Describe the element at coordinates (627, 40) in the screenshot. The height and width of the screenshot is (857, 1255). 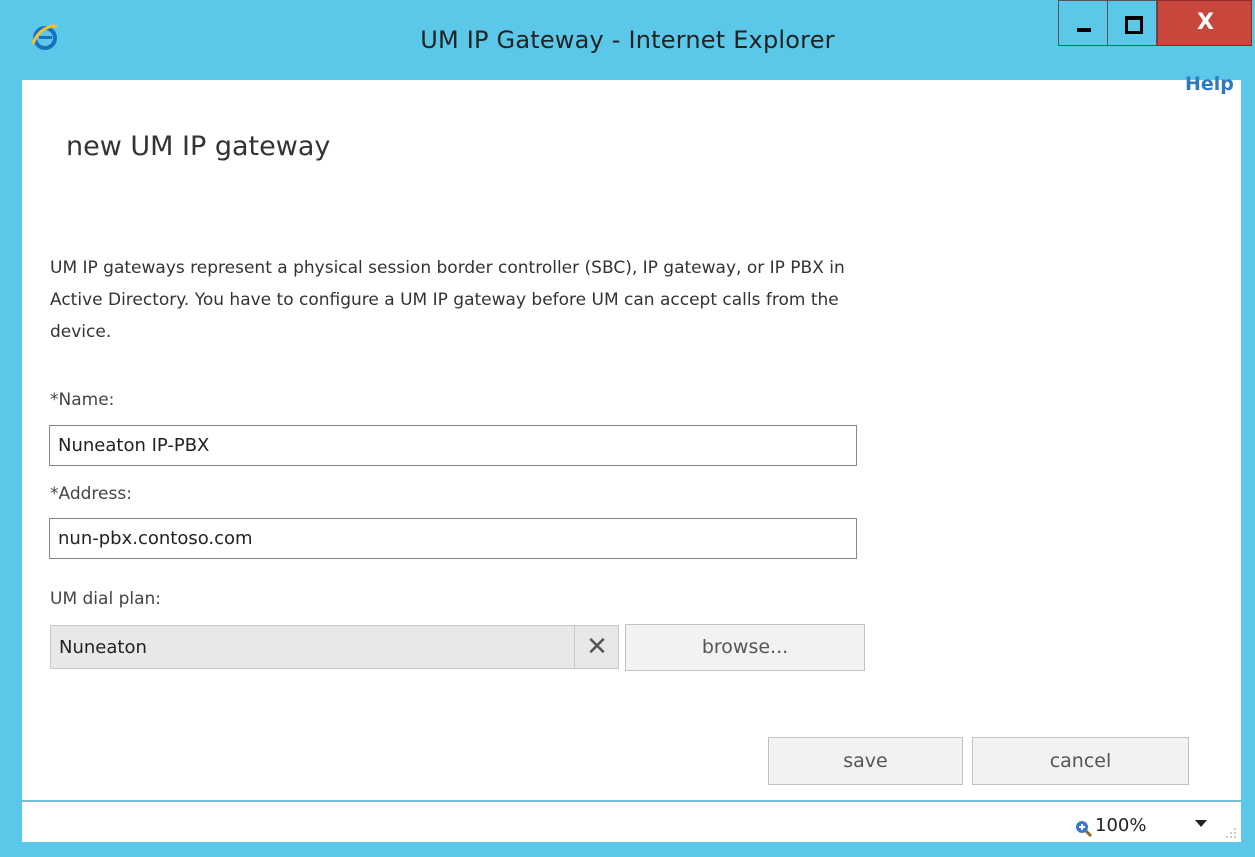
I see `title-bar: UM IP Gateway - Internet Explorer X` at that location.